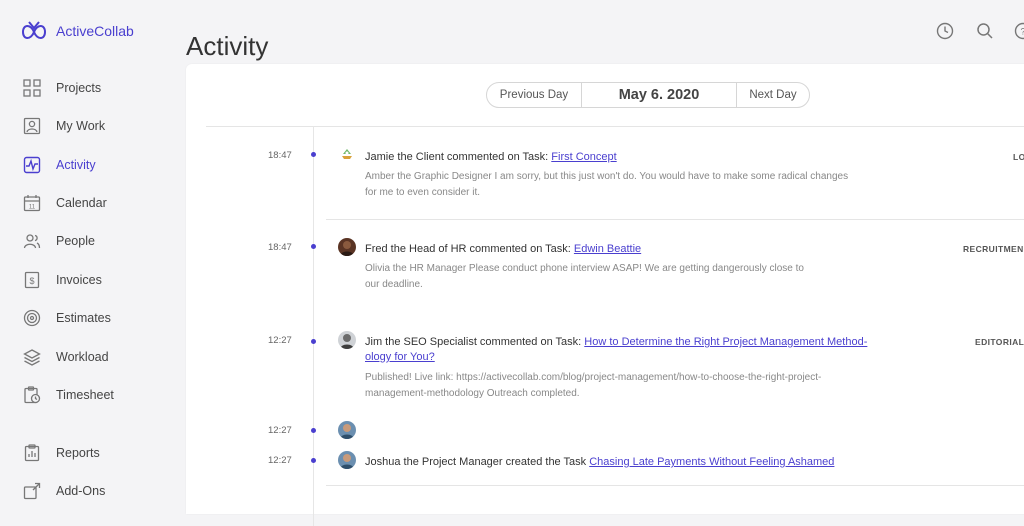 This screenshot has height=526, width=1024. Describe the element at coordinates (32, 165) in the screenshot. I see `activity-icon` at that location.